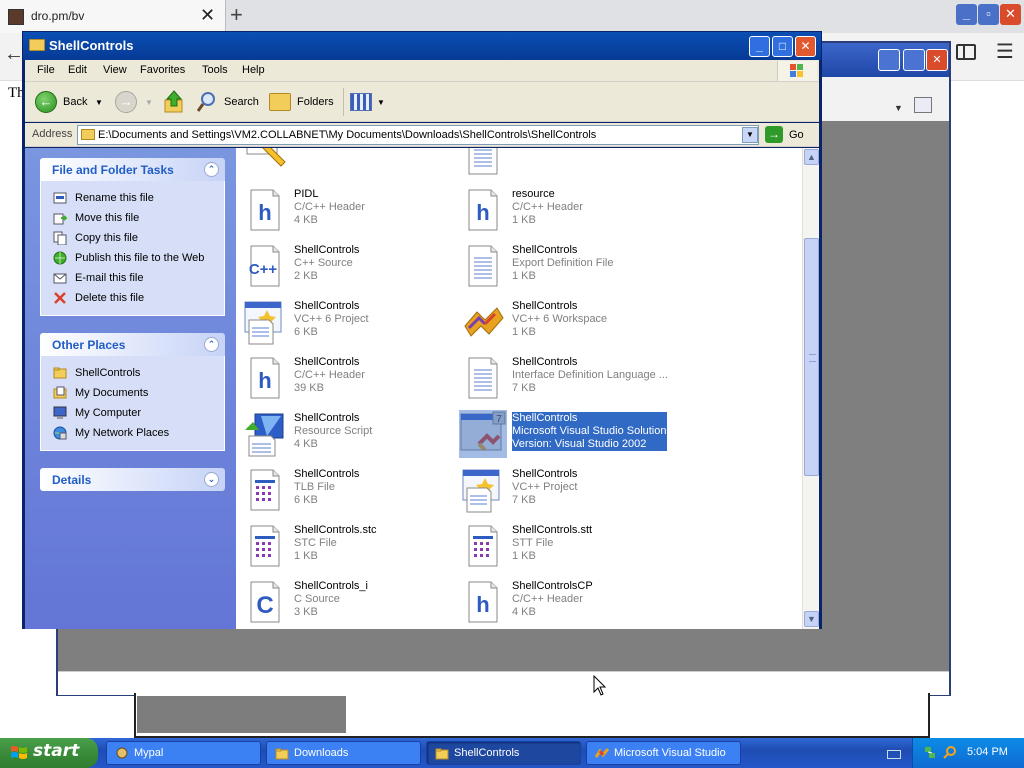  Describe the element at coordinates (138, 199) in the screenshot. I see `task-link: Rename this file` at that location.